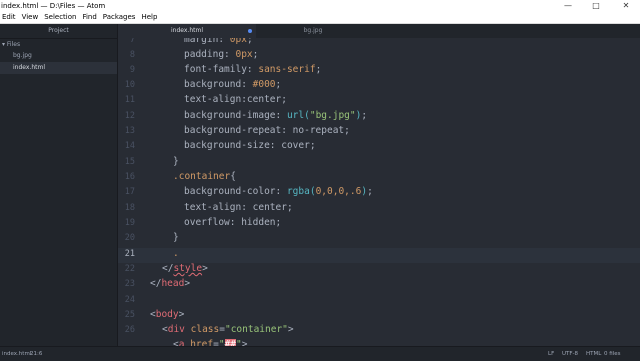 The image size is (640, 361). What do you see at coordinates (253, 69) in the screenshot?
I see `code-line-9: font-family: sans-serif;` at bounding box center [253, 69].